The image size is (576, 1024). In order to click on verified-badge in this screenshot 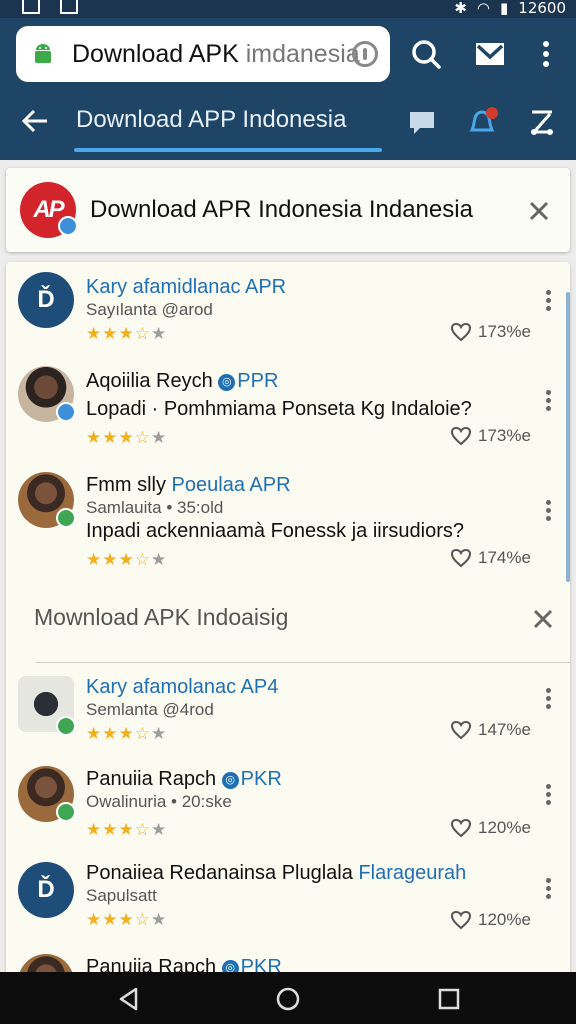, I will do `click(68, 226)`.